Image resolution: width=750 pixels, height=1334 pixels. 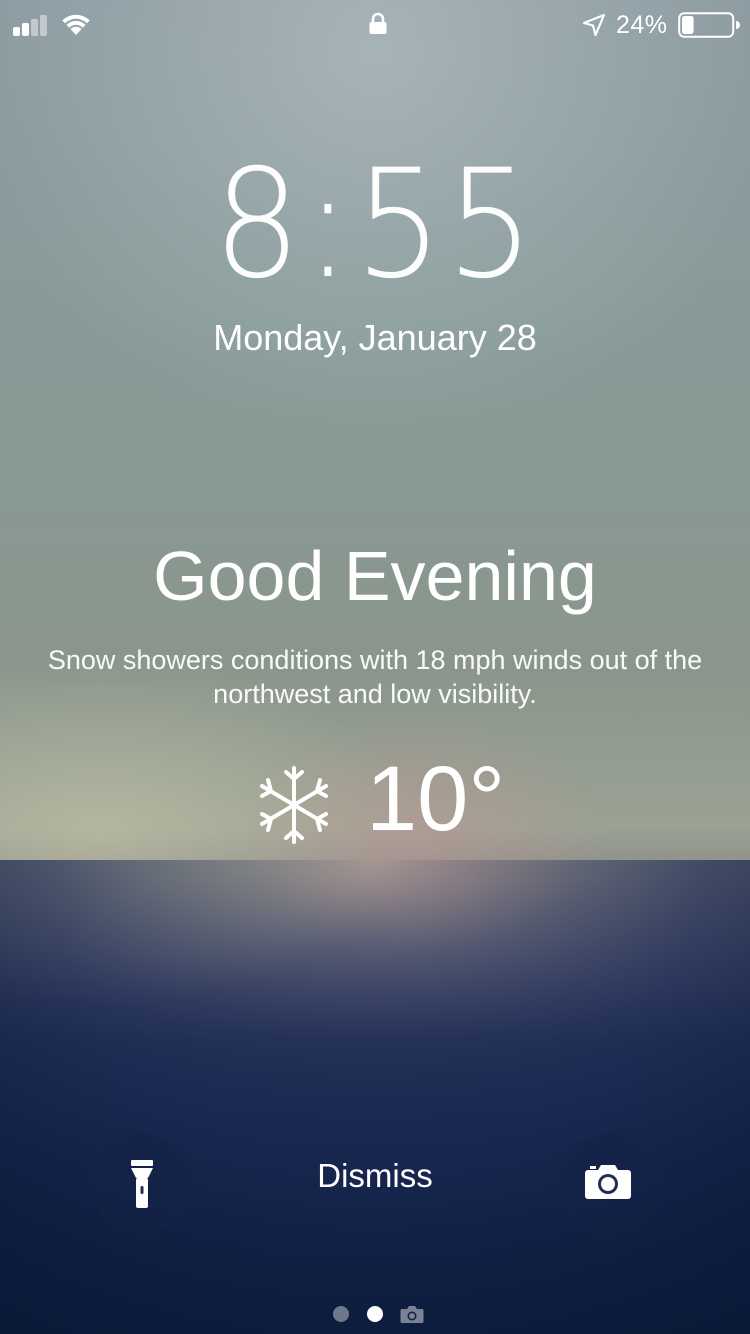 I want to click on clock-date: Monday, January 28, so click(x=375, y=337).